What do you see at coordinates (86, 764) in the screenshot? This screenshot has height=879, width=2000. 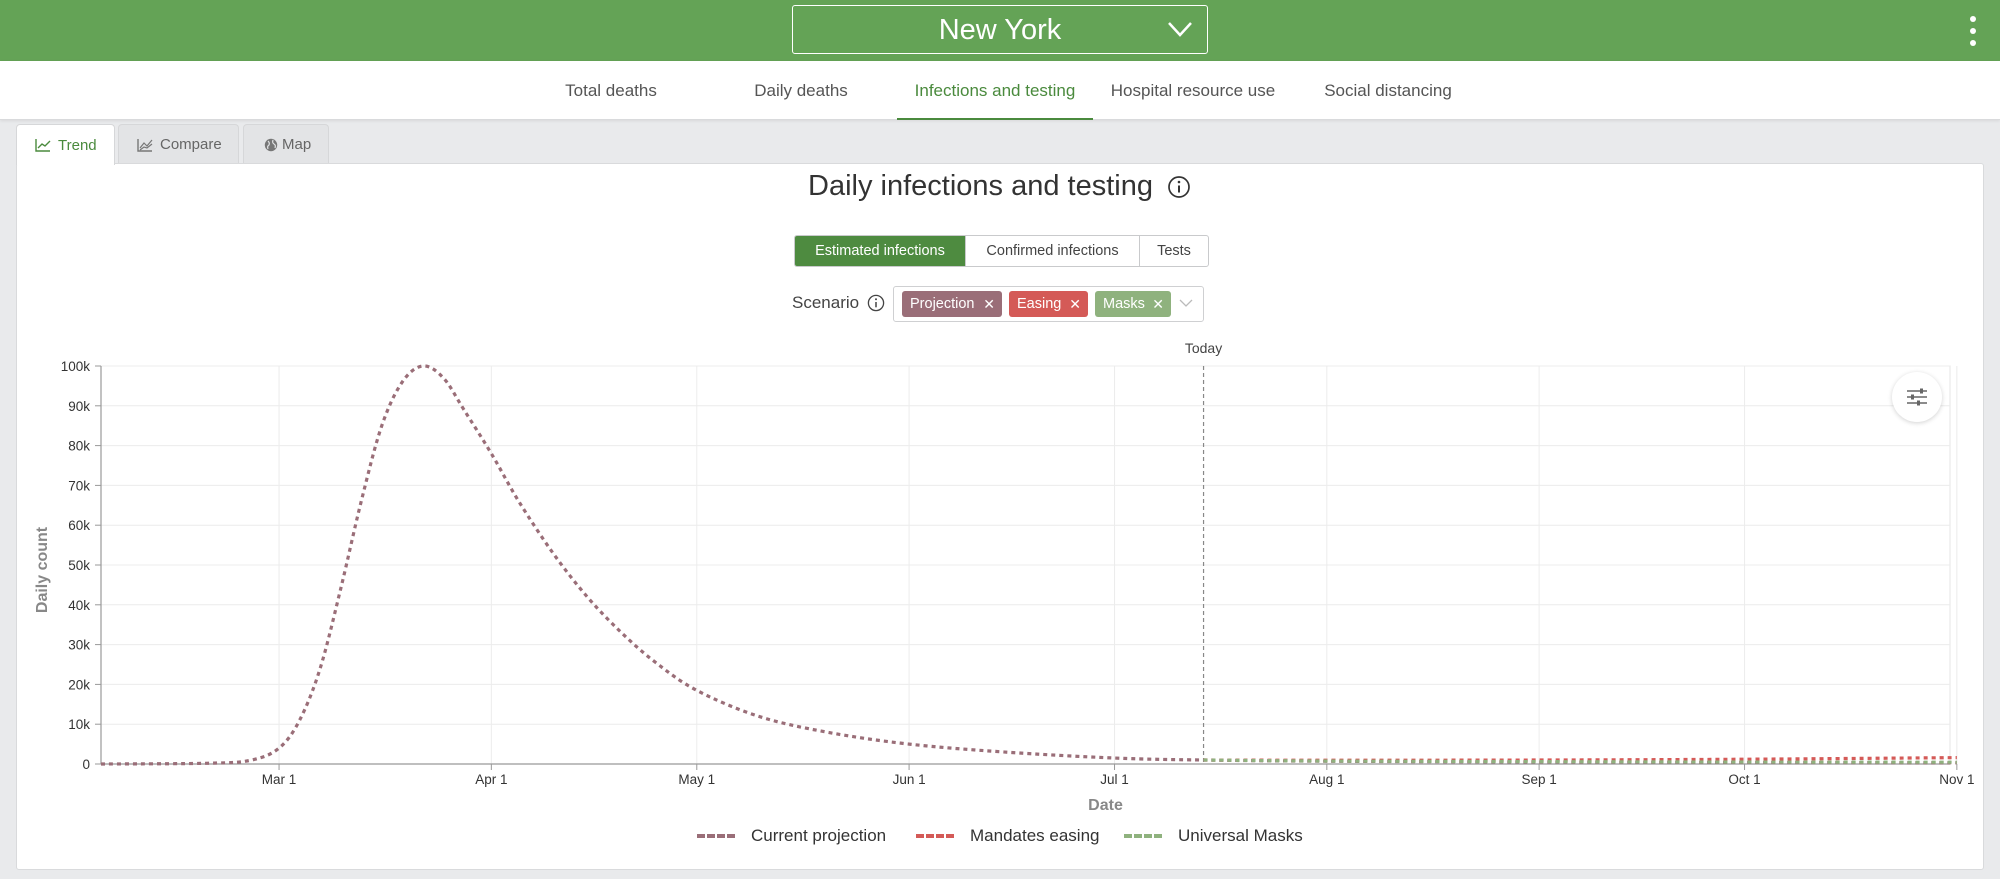 I see `y-tick-label: 0` at bounding box center [86, 764].